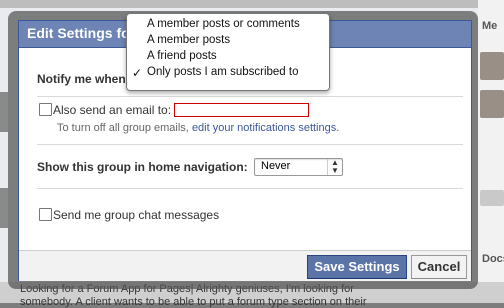 The height and width of the screenshot is (308, 504). Describe the element at coordinates (81, 79) in the screenshot. I see `notify-label: Notify me when` at that location.